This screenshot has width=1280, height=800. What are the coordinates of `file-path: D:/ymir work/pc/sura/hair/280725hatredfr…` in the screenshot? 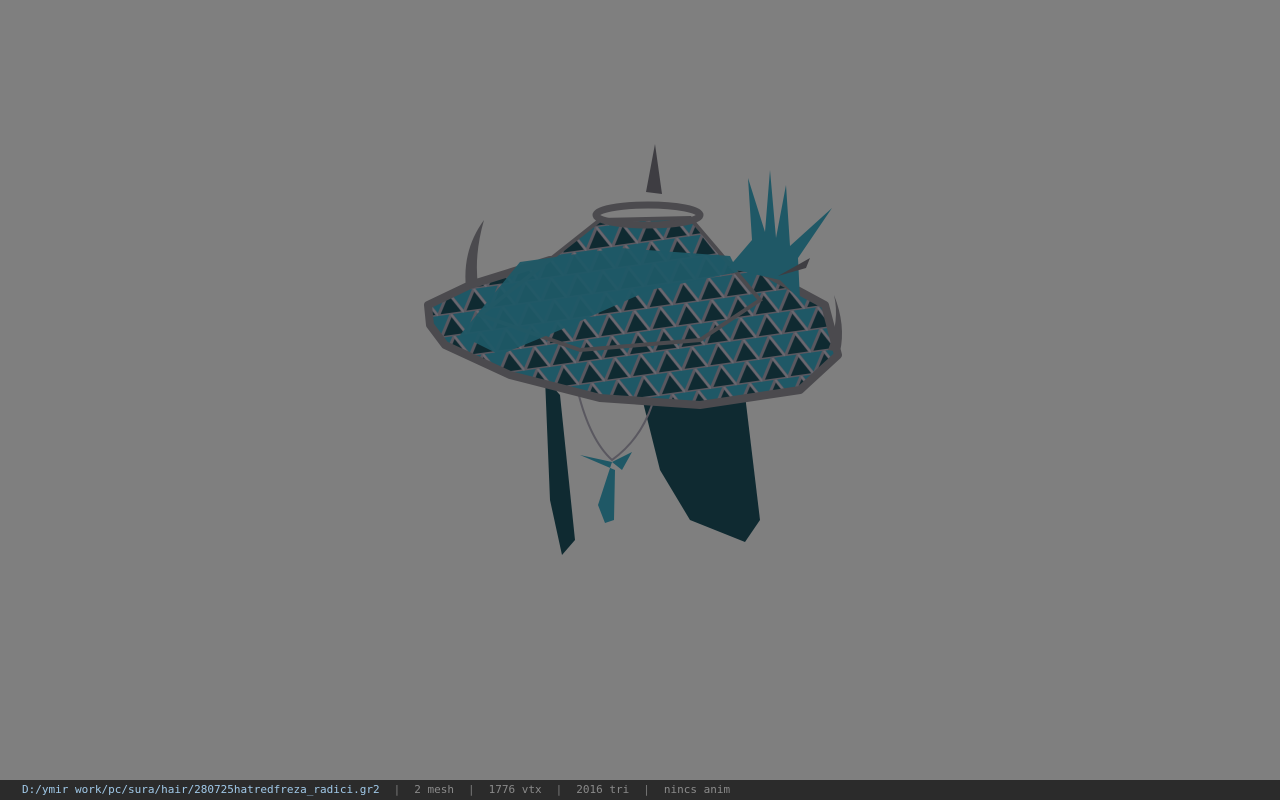 It's located at (201, 789).